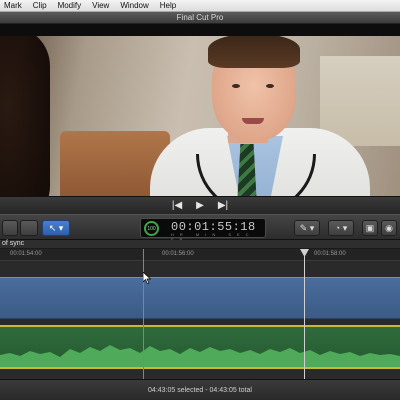 The height and width of the screenshot is (400, 400). What do you see at coordinates (203, 230) in the screenshot?
I see `timecode-display: 100 00:01:55:18 HR MIN SEC FR` at bounding box center [203, 230].